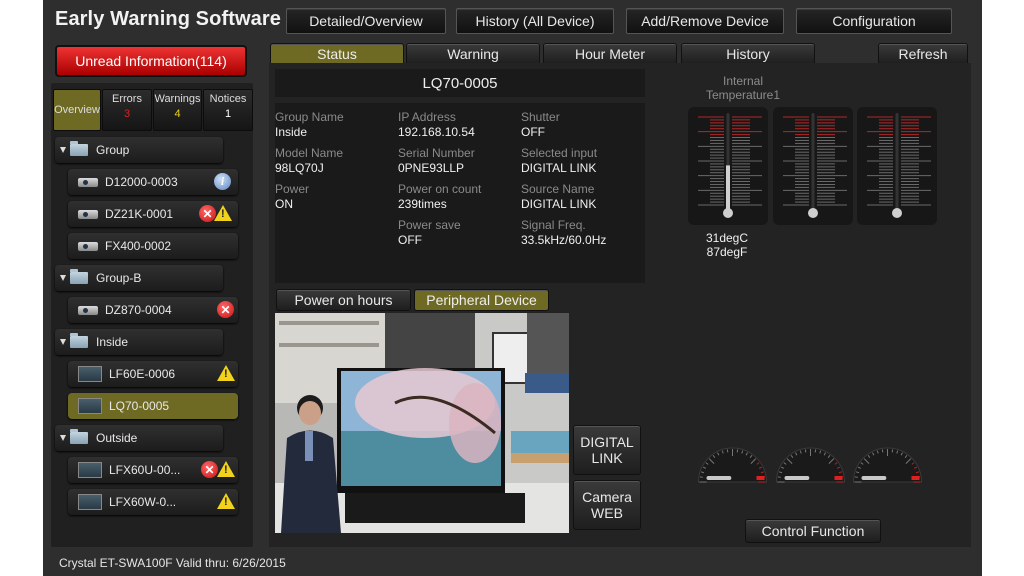 The height and width of the screenshot is (576, 1024). What do you see at coordinates (113, 150) in the screenshot?
I see `group-name: Group` at bounding box center [113, 150].